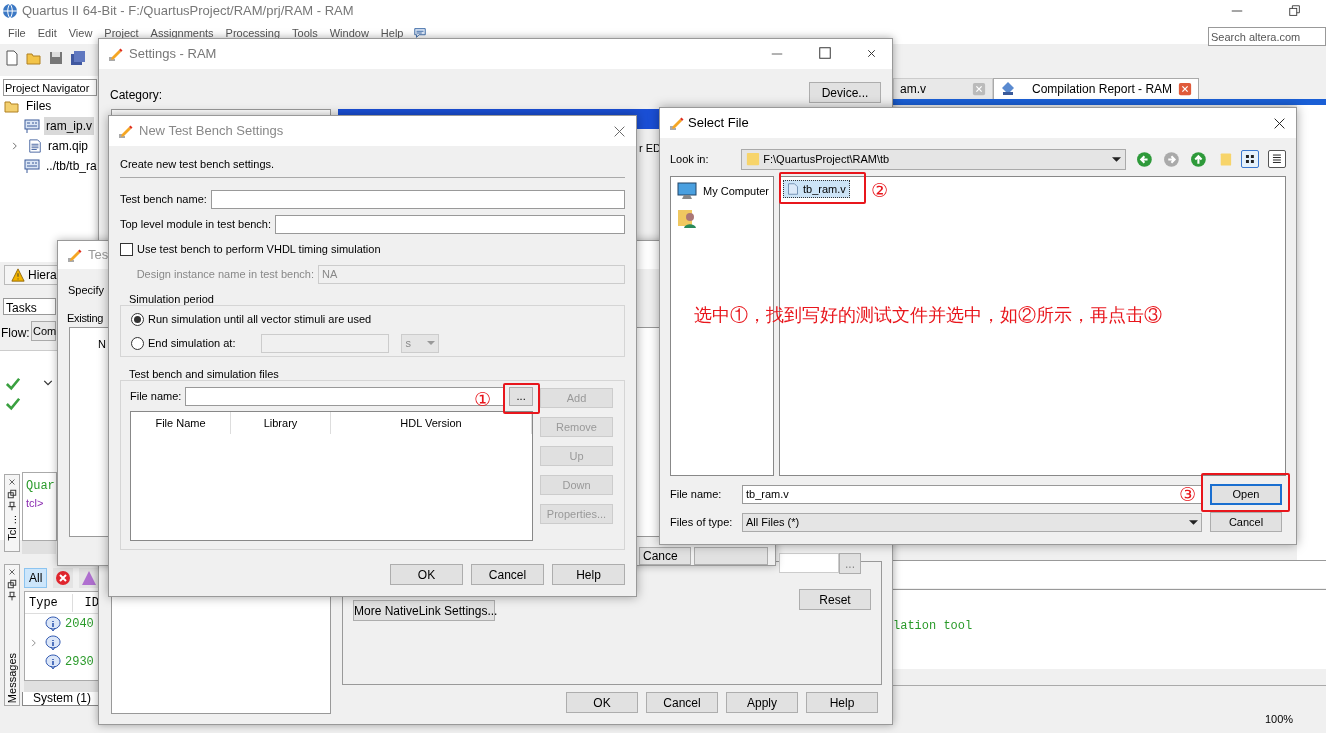  I want to click on hierarchy-tab-label: Hiera, so click(42, 275).